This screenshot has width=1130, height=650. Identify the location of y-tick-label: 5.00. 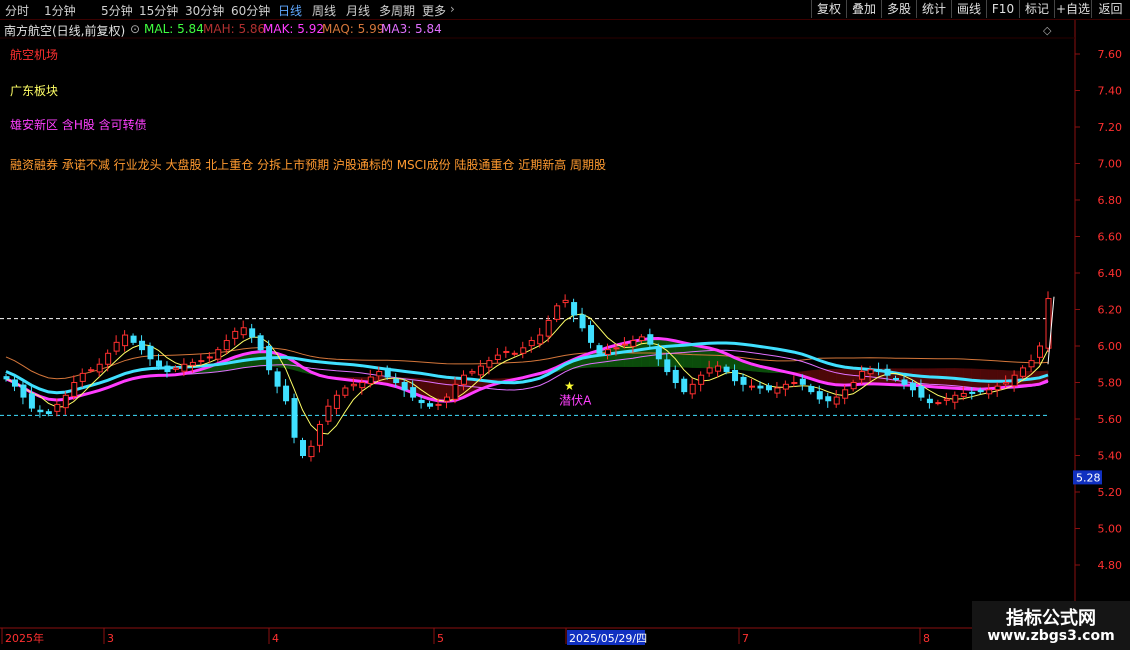
(1110, 529).